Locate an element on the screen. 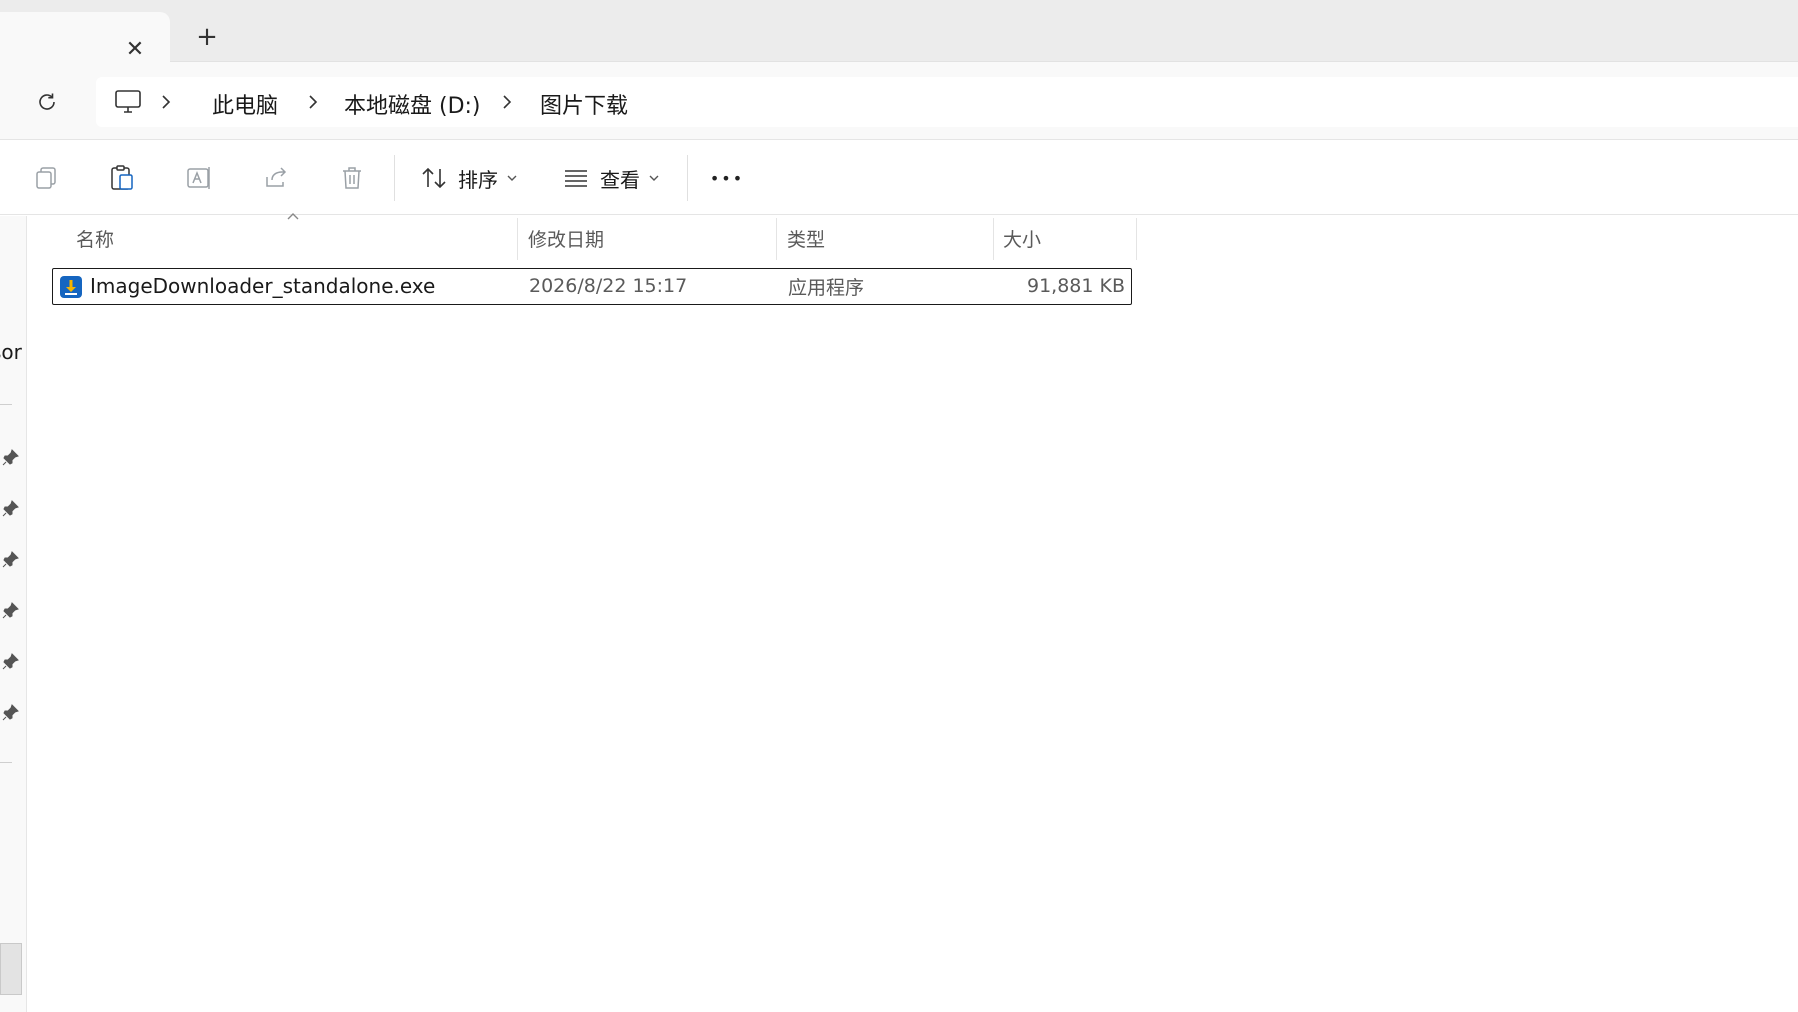 The width and height of the screenshot is (1798, 1012). view-button: 查看 is located at coordinates (611, 178).